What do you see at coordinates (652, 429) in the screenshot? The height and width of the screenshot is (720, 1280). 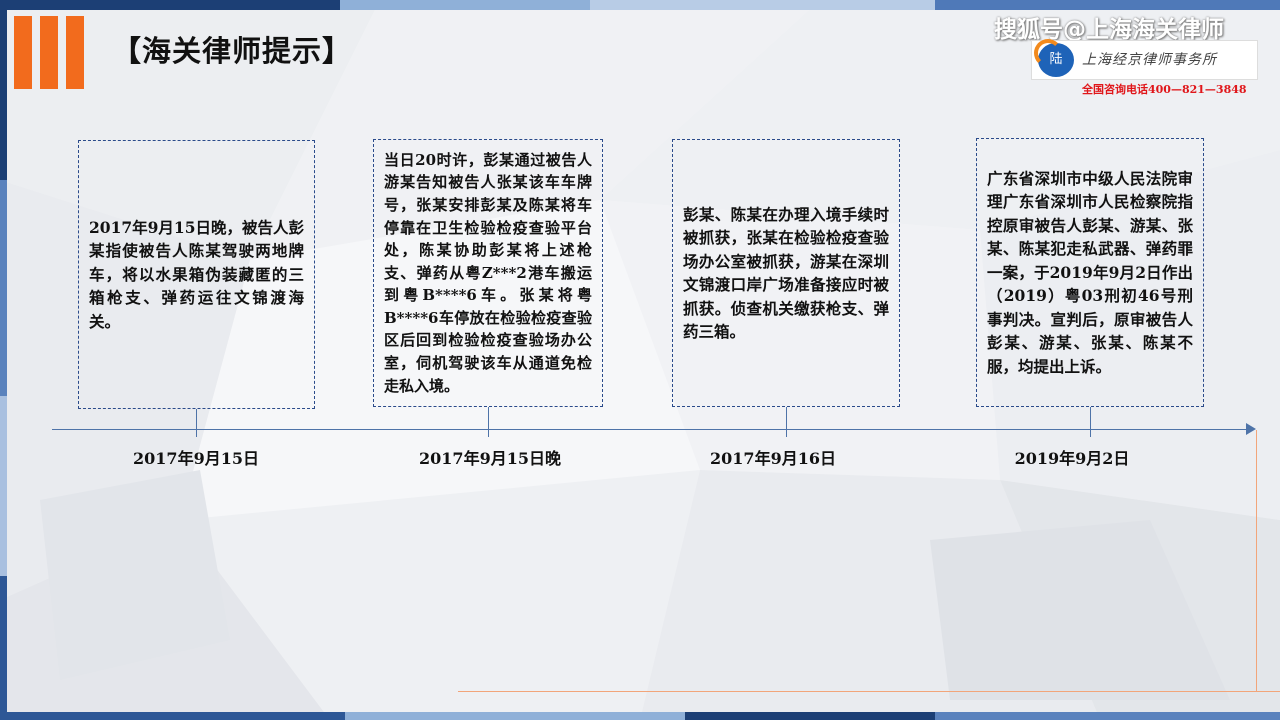 I see `timeline-axis` at bounding box center [652, 429].